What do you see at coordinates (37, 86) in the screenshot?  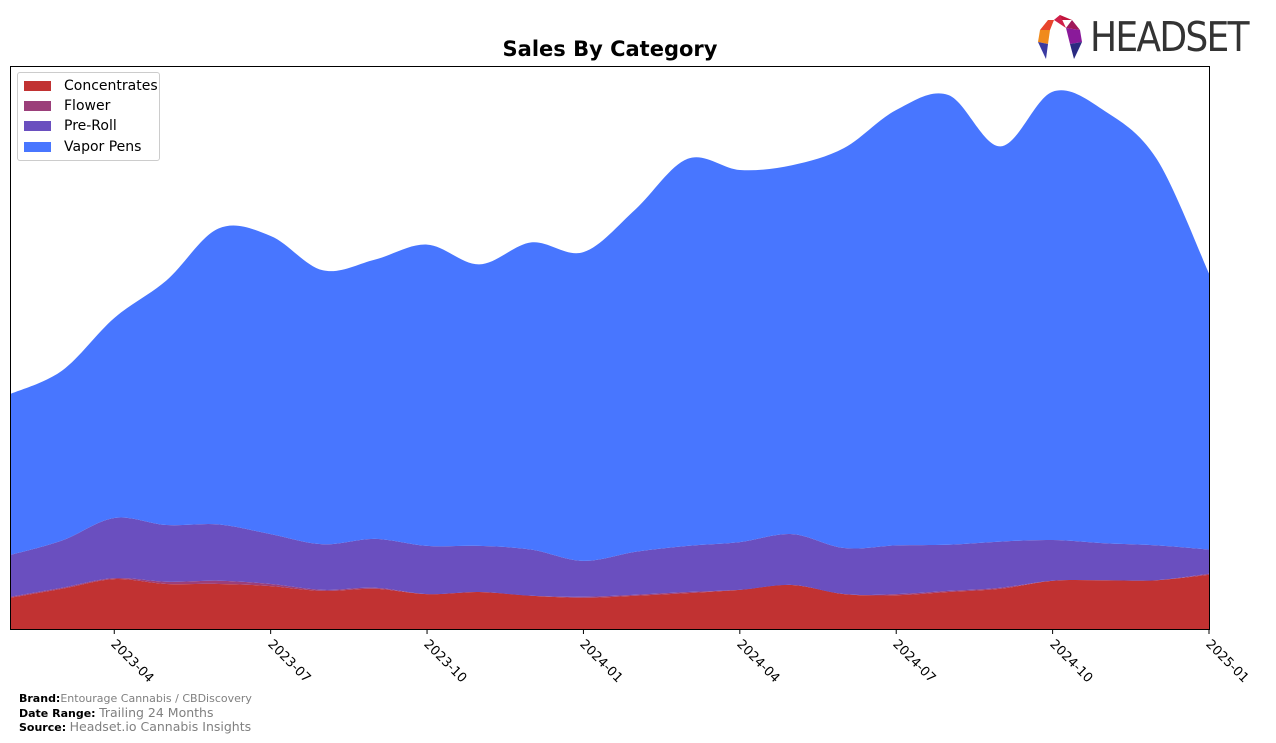 I see `legend-swatch-concentrates` at bounding box center [37, 86].